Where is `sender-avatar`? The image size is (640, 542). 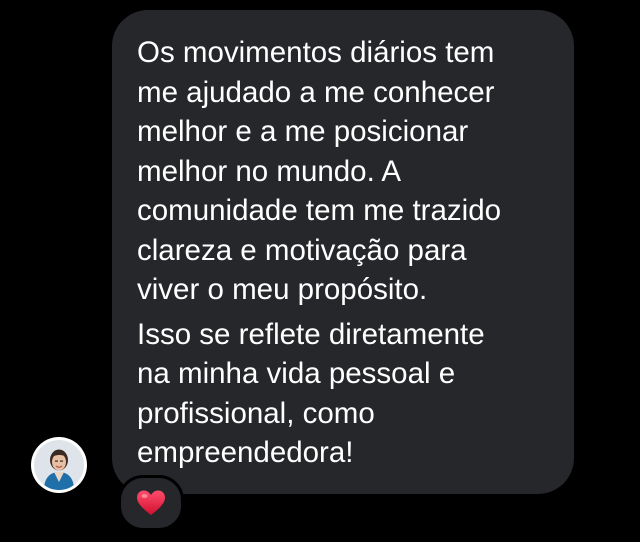
sender-avatar is located at coordinates (59, 465).